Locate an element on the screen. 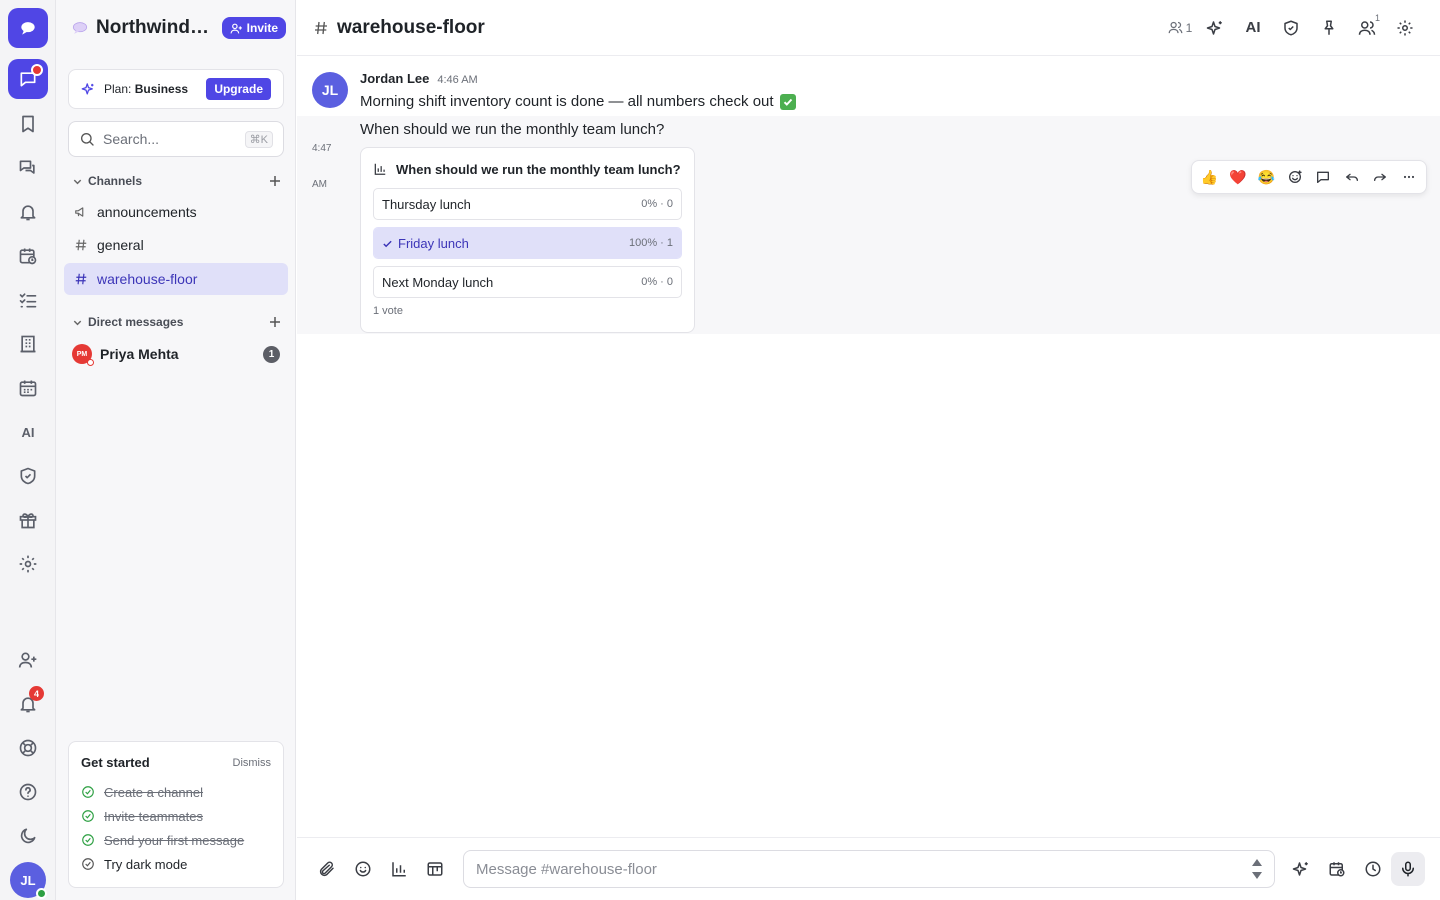 This screenshot has height=900, width=1440. plan-card: Plan: Business Upgrade is located at coordinates (176, 89).